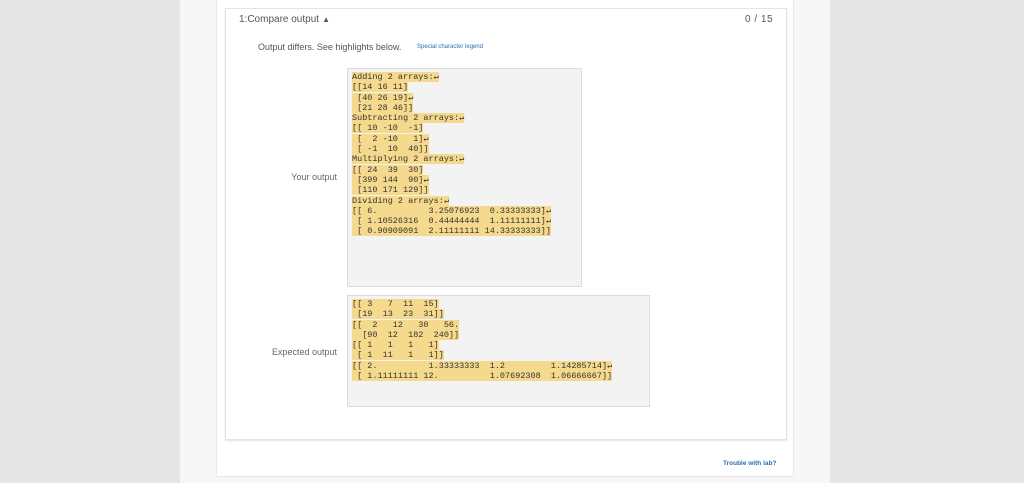 The width and height of the screenshot is (1024, 483). I want to click on your-output-line: Dividing 2 arrays:↵, so click(400, 200).